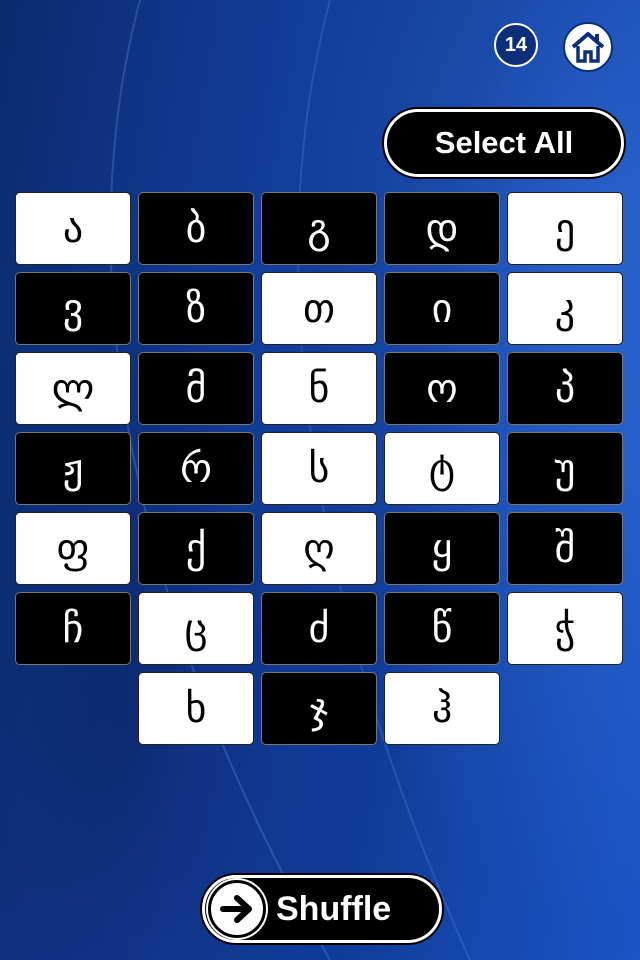 The height and width of the screenshot is (960, 640). Describe the element at coordinates (334, 908) in the screenshot. I see `shuffle-label: Shuffle` at that location.